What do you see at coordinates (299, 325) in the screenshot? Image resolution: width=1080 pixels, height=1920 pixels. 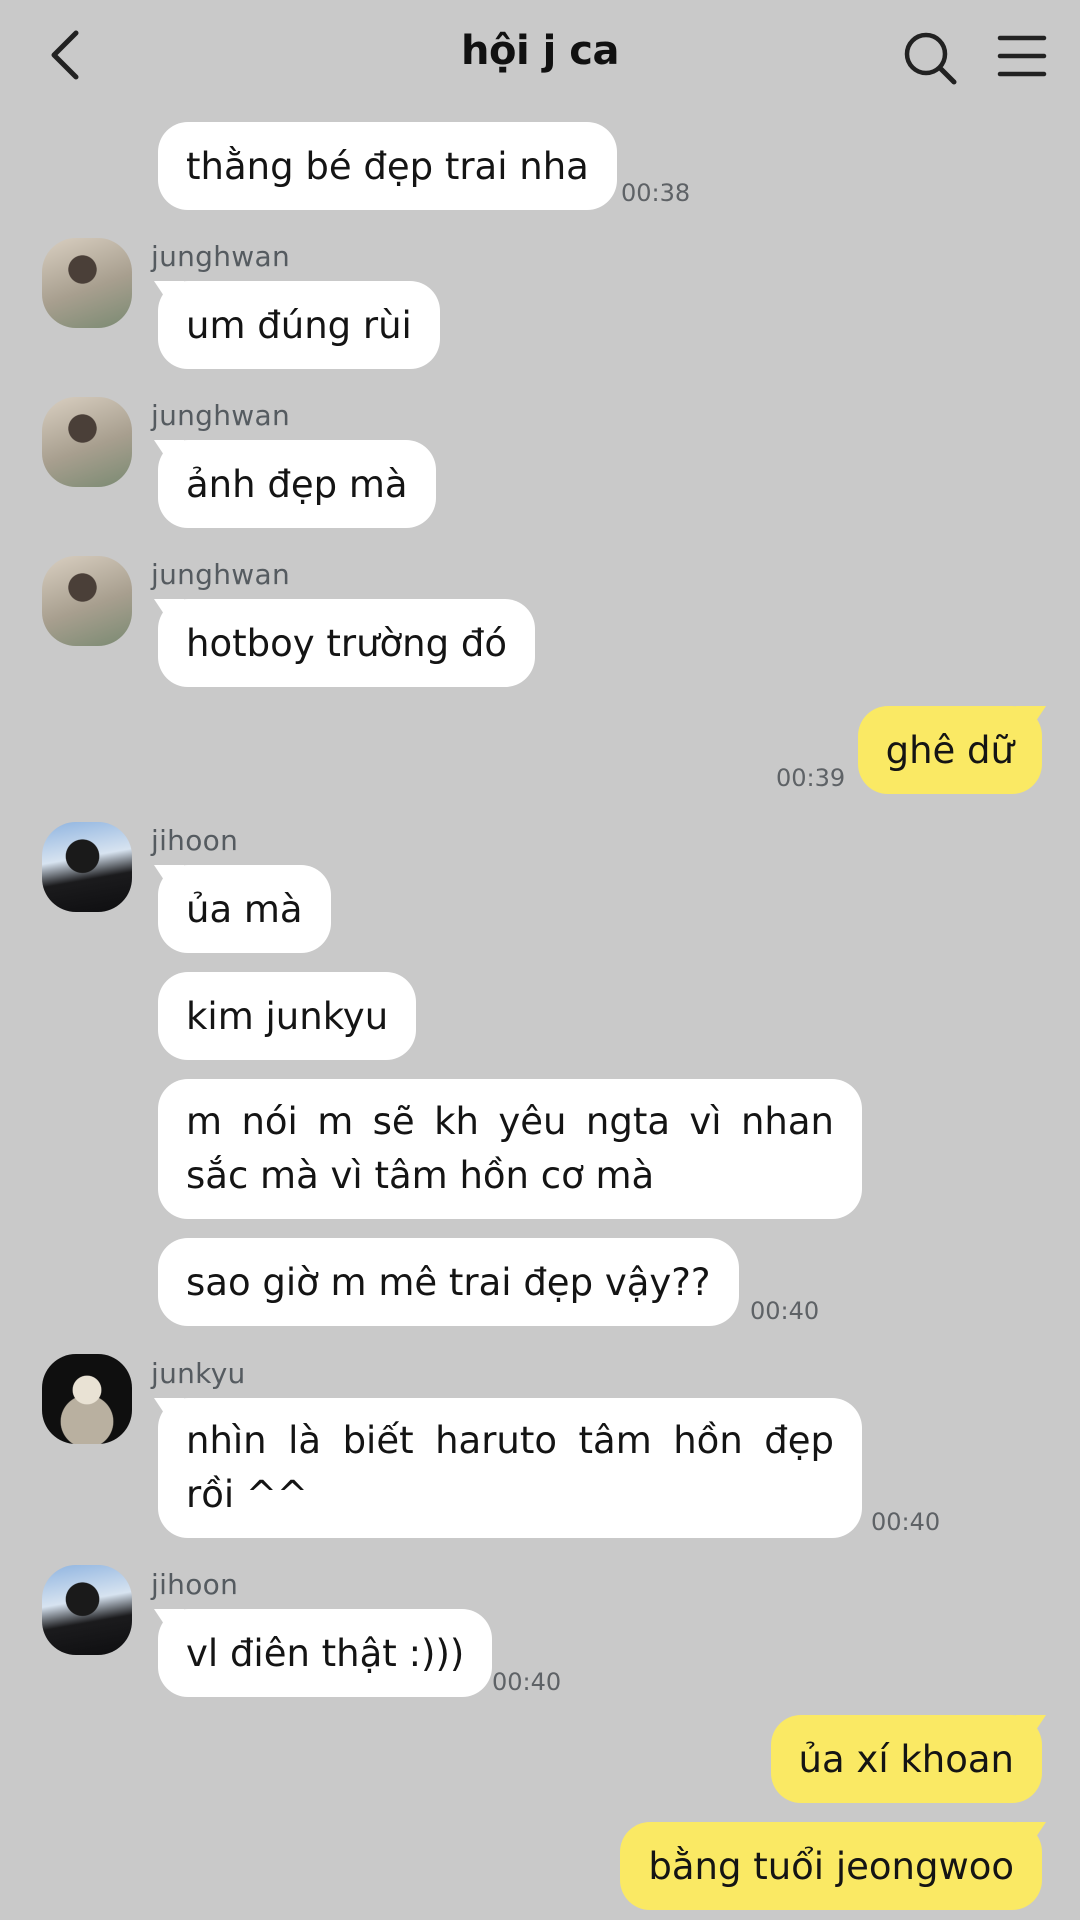 I see `message-bubble: um đúng rùi` at bounding box center [299, 325].